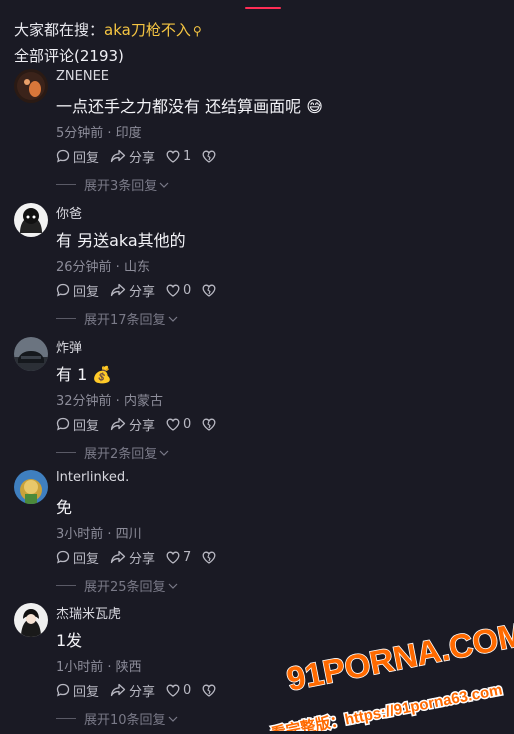 The image size is (514, 734). I want to click on trending-search: 大家都在搜：aka刀枪不入 ⚲, so click(108, 29).